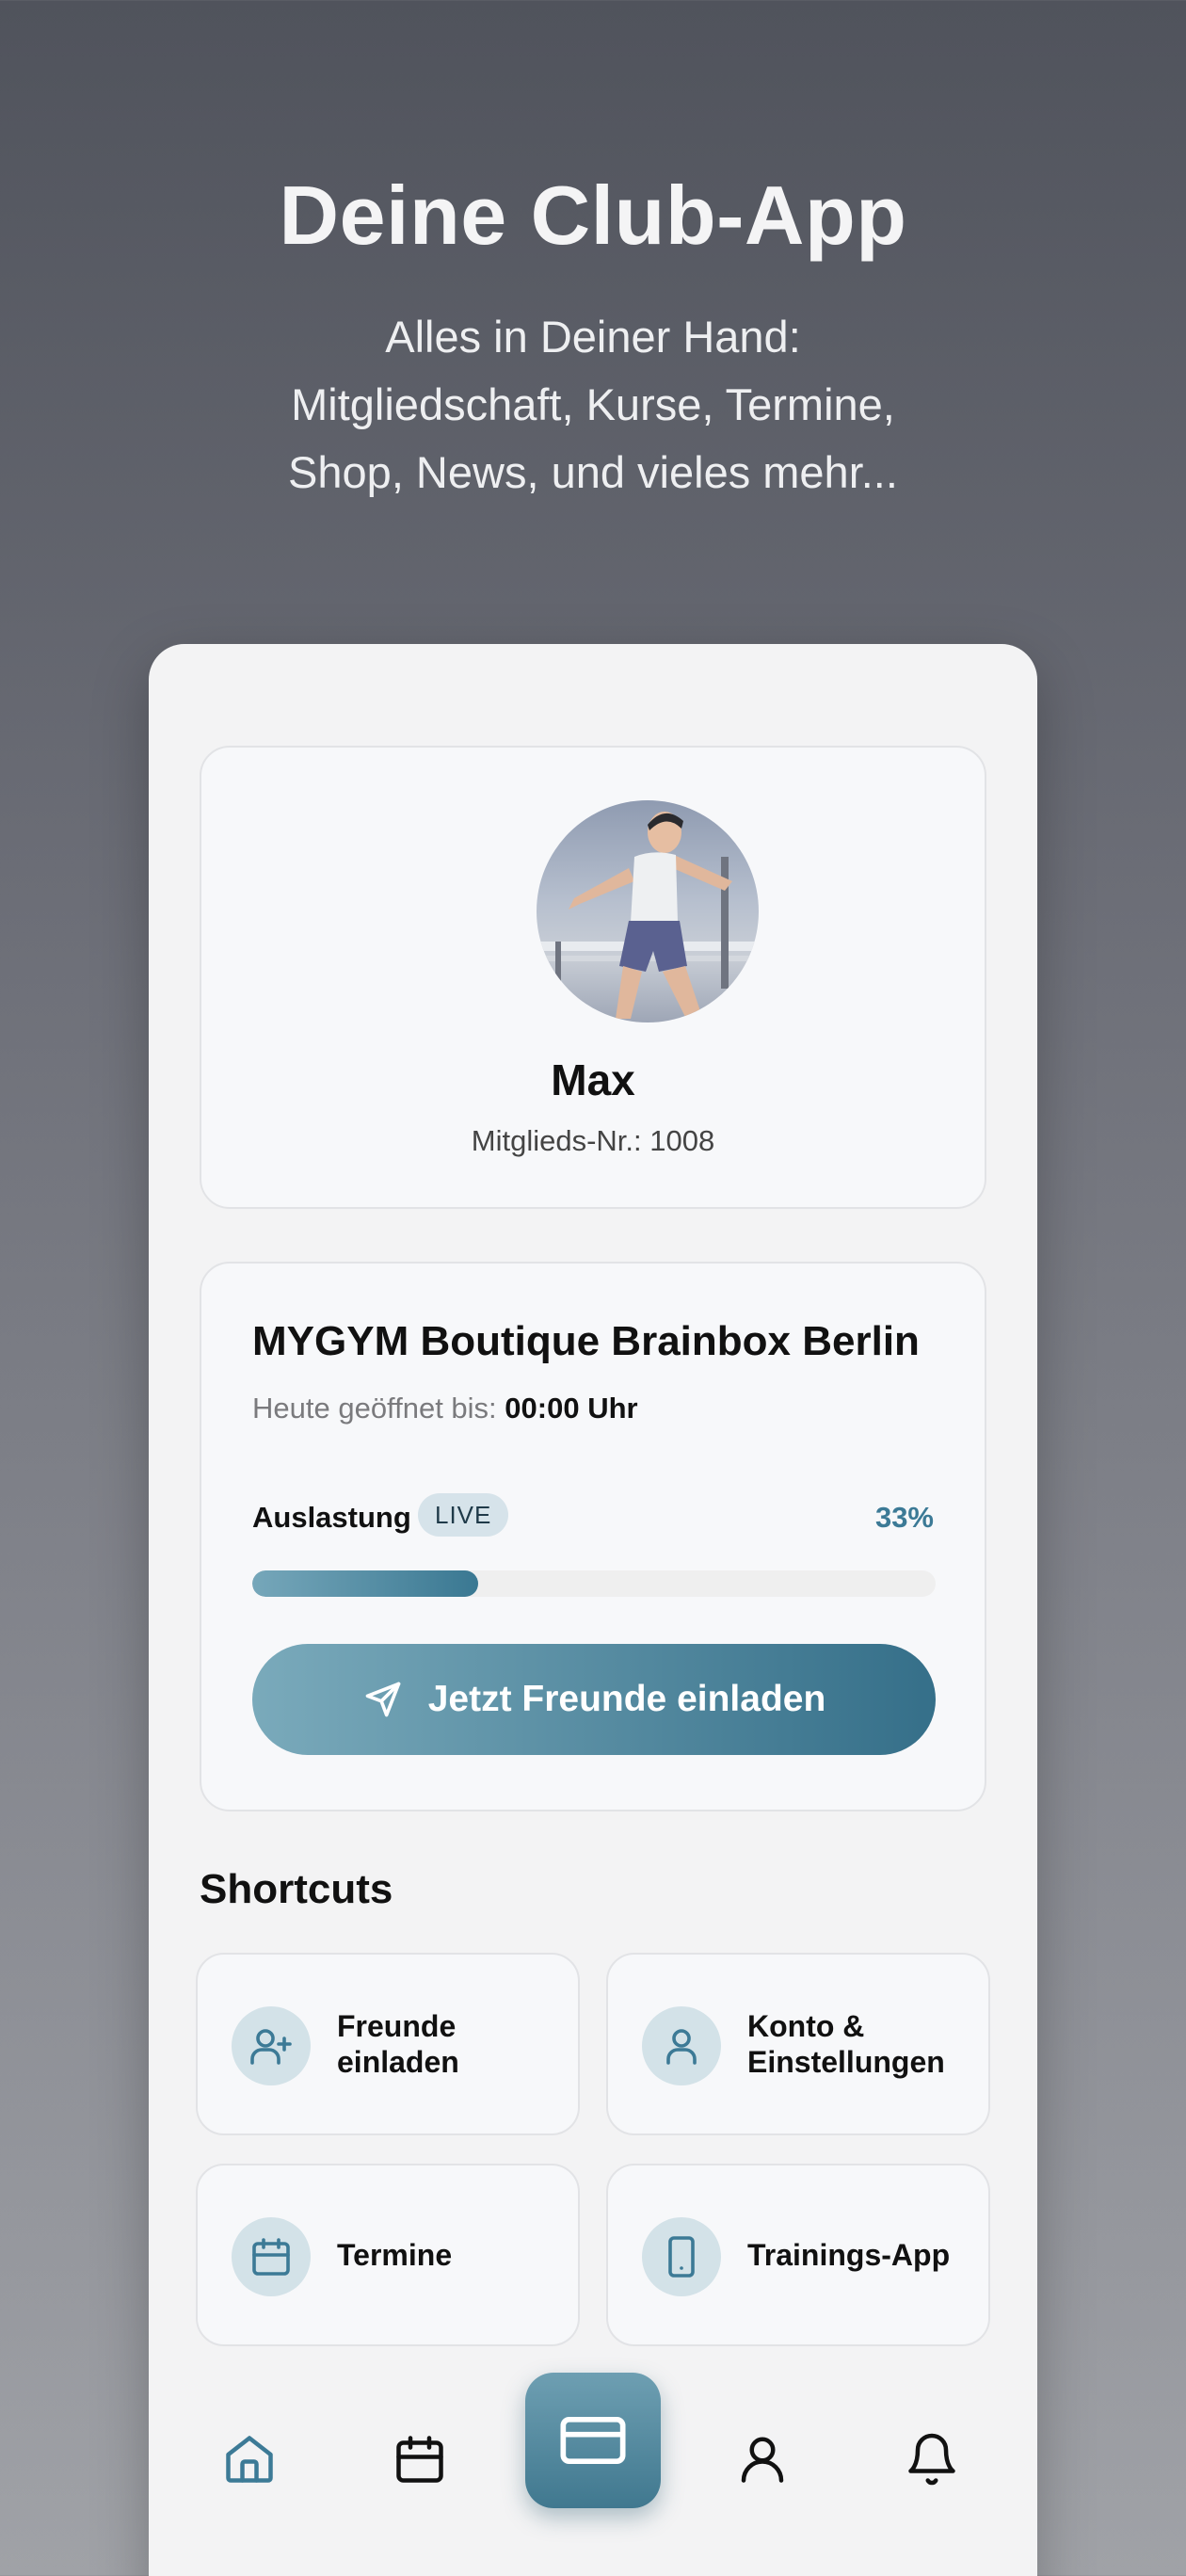  What do you see at coordinates (463, 1515) in the screenshot?
I see `live-badge: LIVE` at bounding box center [463, 1515].